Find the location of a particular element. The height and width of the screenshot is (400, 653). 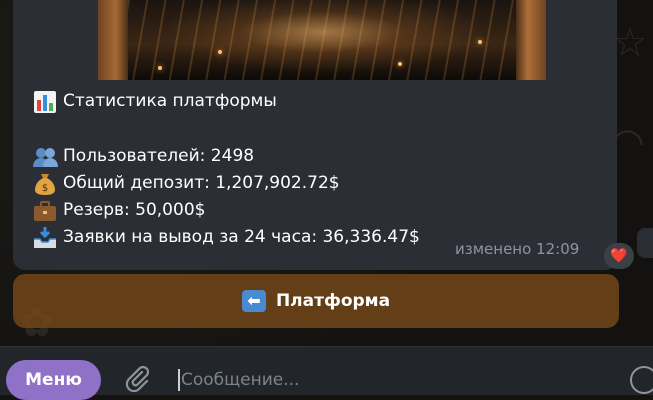

message-edited-time: изменено 12:09 is located at coordinates (517, 249).